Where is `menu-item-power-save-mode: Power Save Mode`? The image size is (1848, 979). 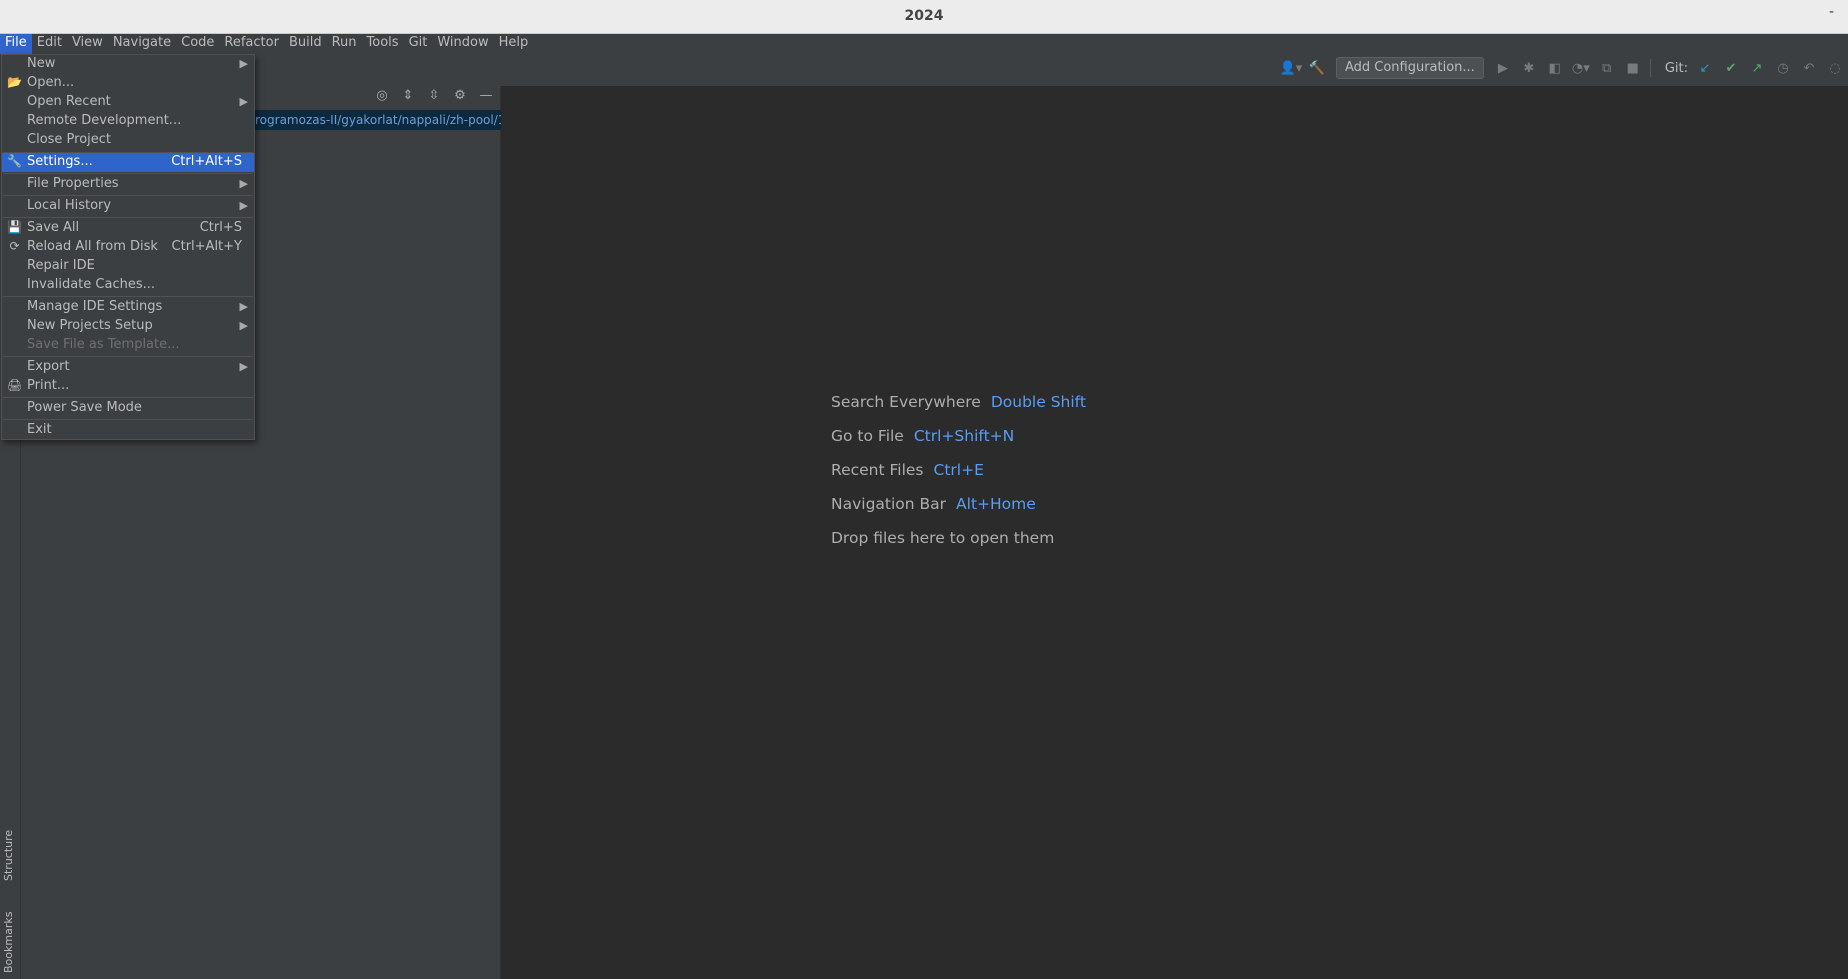 menu-item-power-save-mode: Power Save Mode is located at coordinates (128, 408).